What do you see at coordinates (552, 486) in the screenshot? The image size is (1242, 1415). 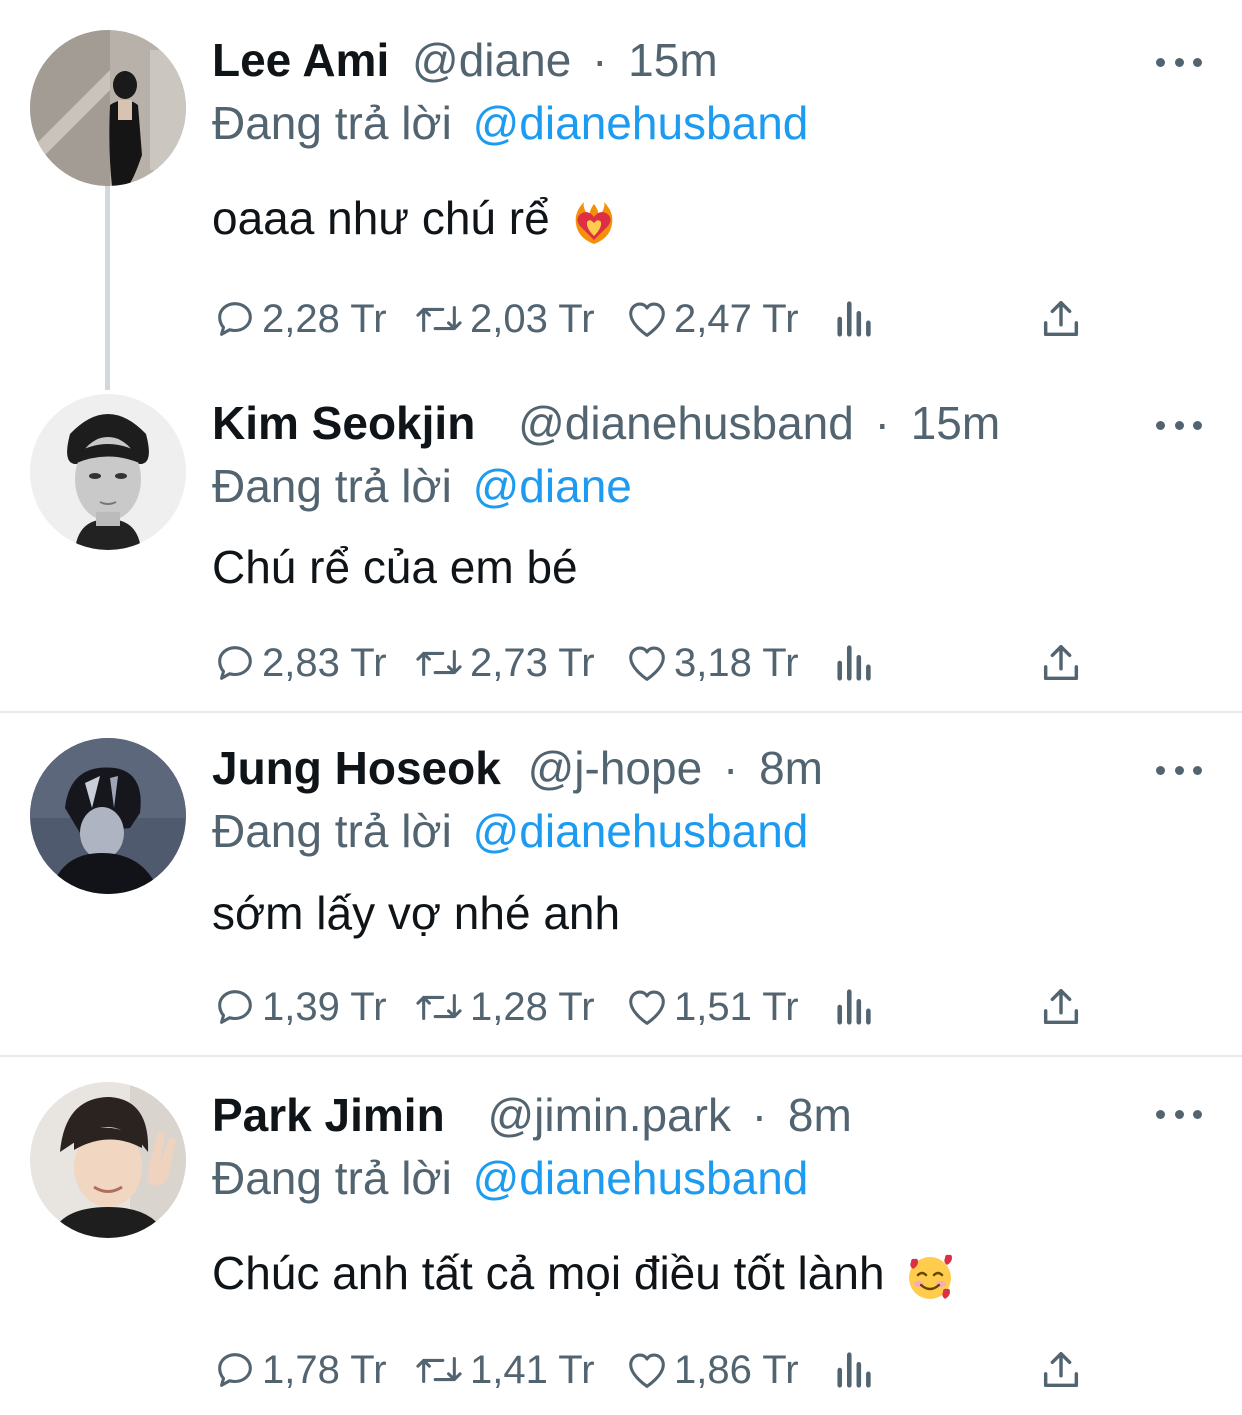 I see `reply-mention-link: @diane` at bounding box center [552, 486].